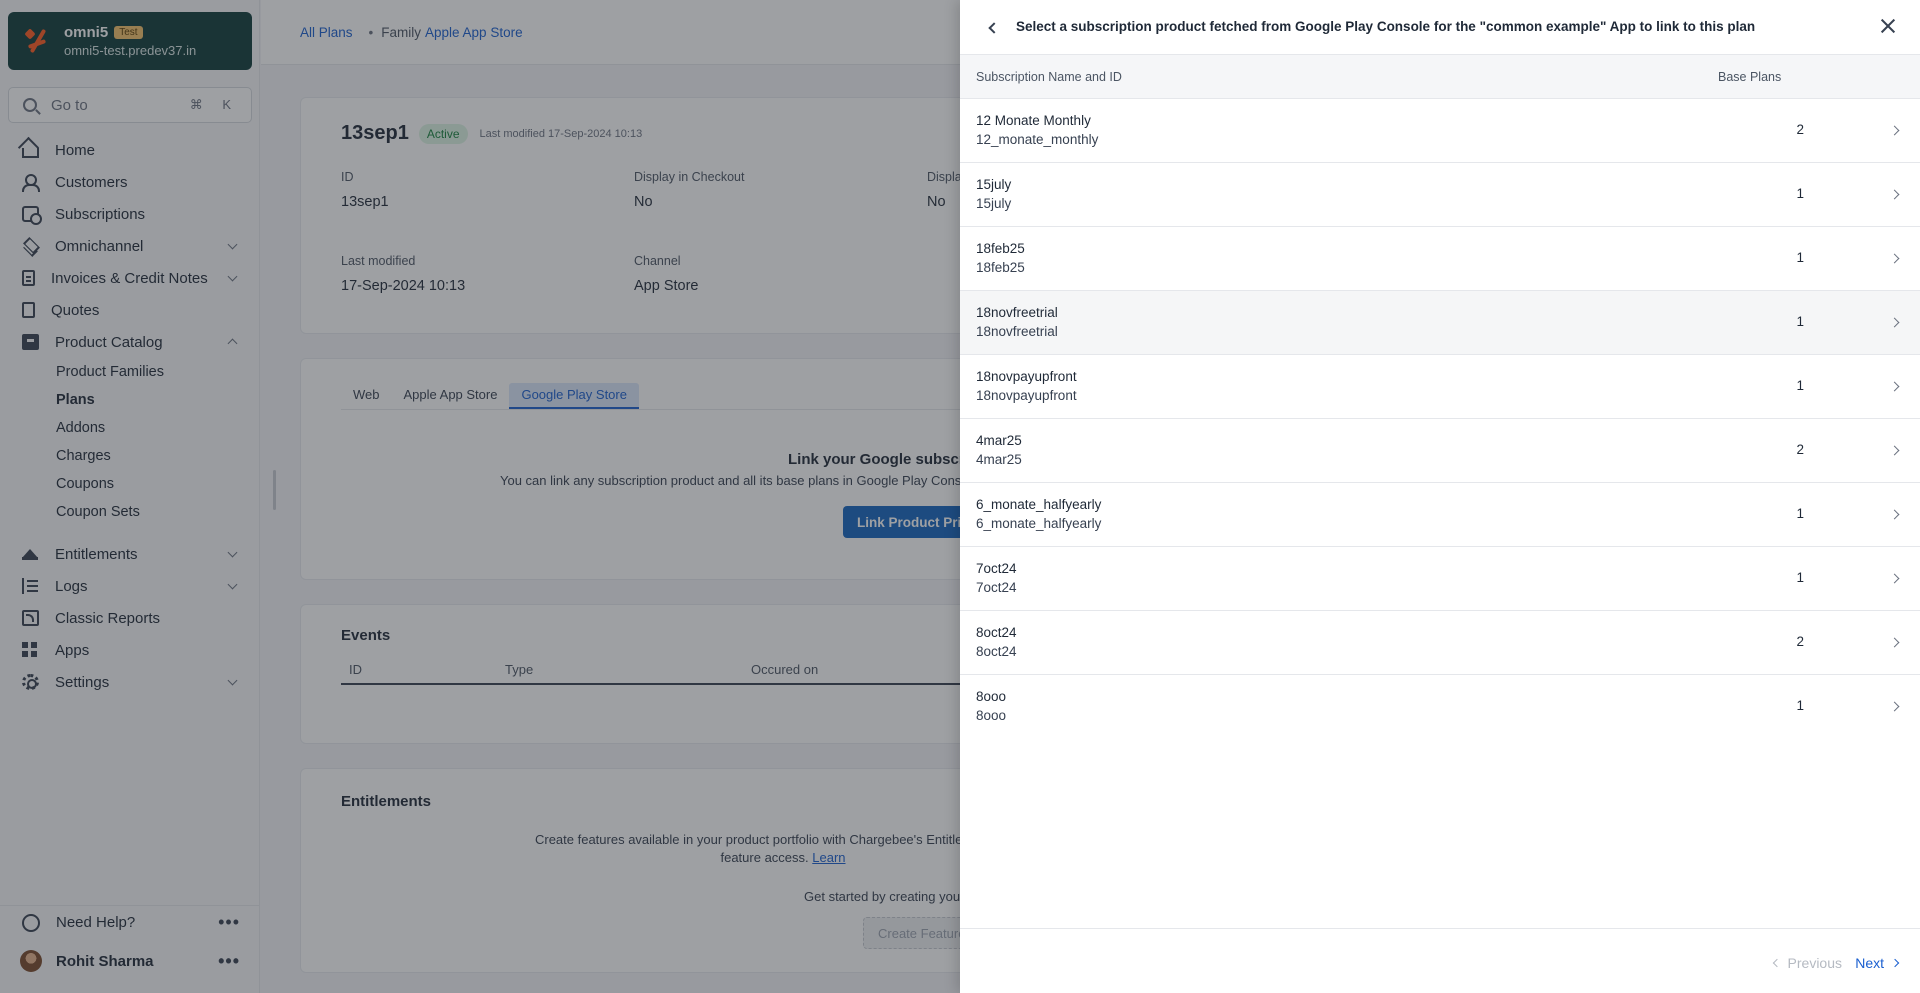 This screenshot has height=993, width=1920. I want to click on subscription-name: 6_monate_halfyearly, so click(1039, 504).